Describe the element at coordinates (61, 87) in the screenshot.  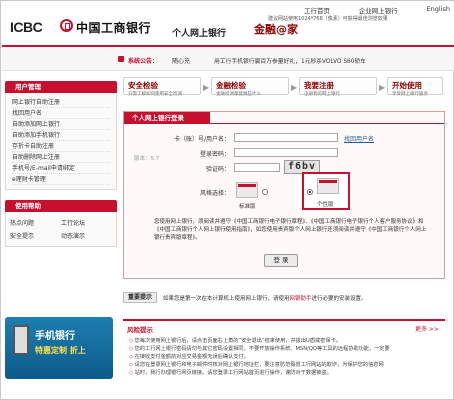
I see `sidebar-header-user-mgmt: 用户管理` at that location.